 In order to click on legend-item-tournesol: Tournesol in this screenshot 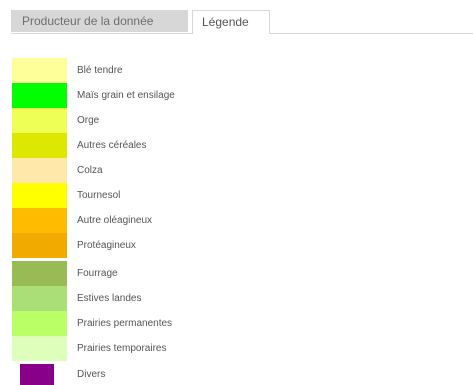, I will do `click(130, 195)`.